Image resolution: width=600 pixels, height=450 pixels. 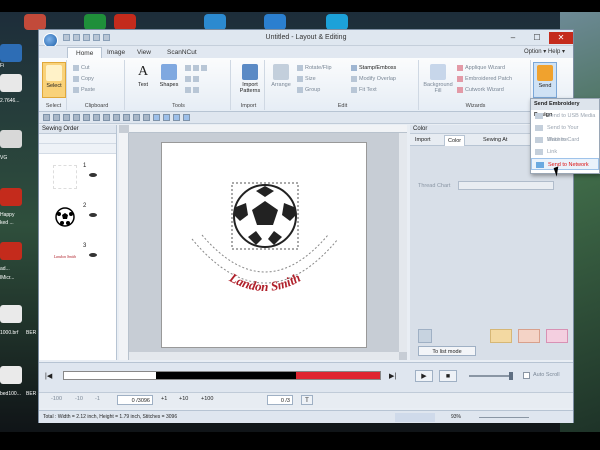 What do you see at coordinates (164, 399) in the screenshot?
I see `step-plus-1: +1` at bounding box center [164, 399].